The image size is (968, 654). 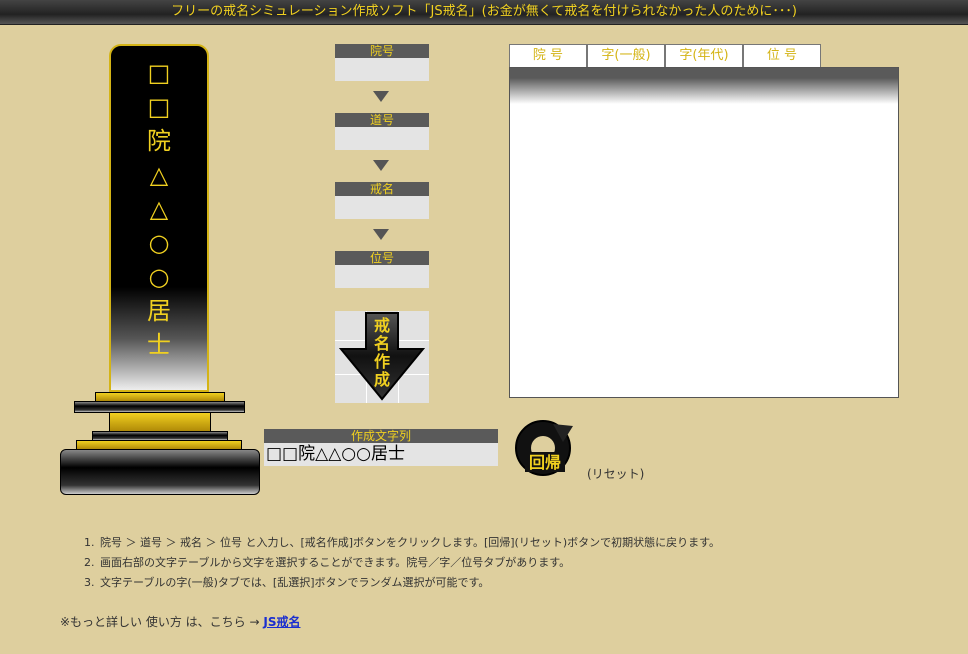 I want to click on tab-igou: 位 号, so click(x=782, y=55).